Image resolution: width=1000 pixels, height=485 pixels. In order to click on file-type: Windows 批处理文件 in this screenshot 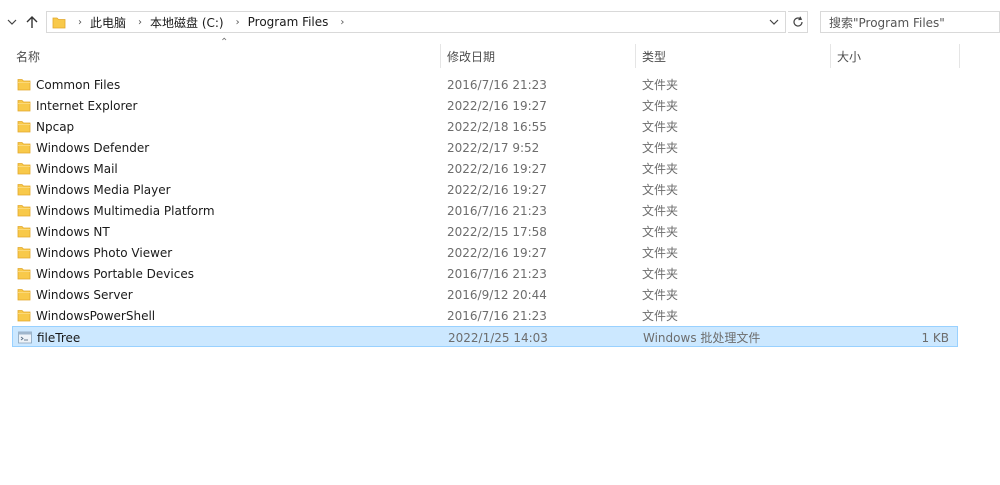, I will do `click(702, 338)`.